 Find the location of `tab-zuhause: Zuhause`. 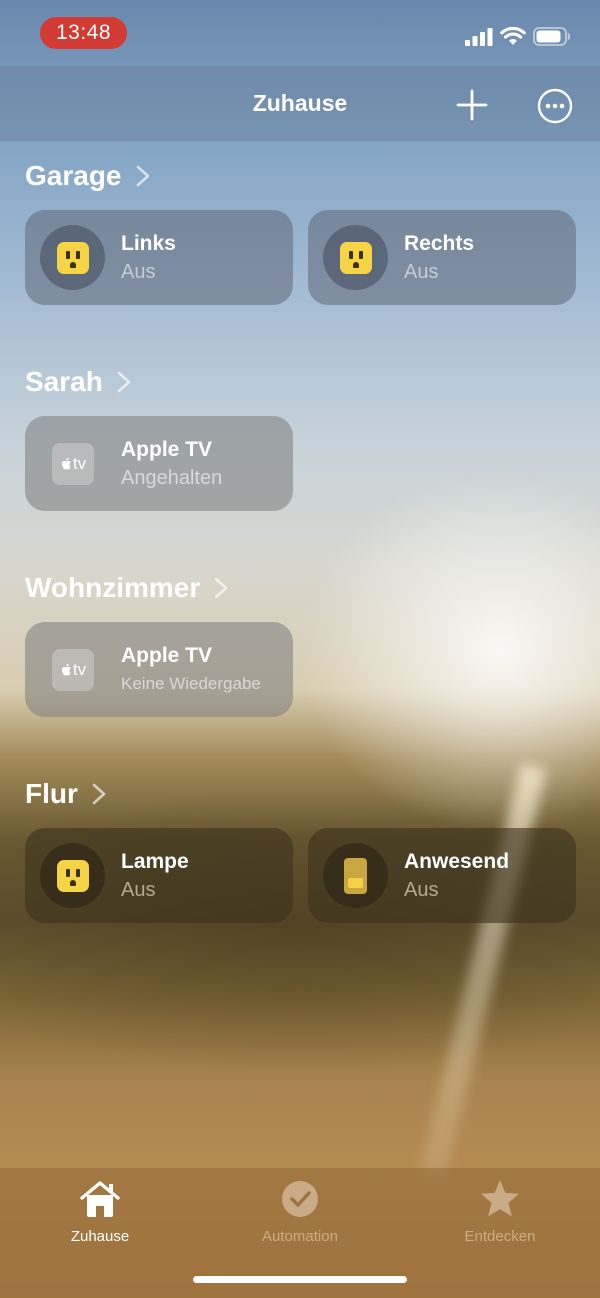

tab-zuhause: Zuhause is located at coordinates (100, 1211).